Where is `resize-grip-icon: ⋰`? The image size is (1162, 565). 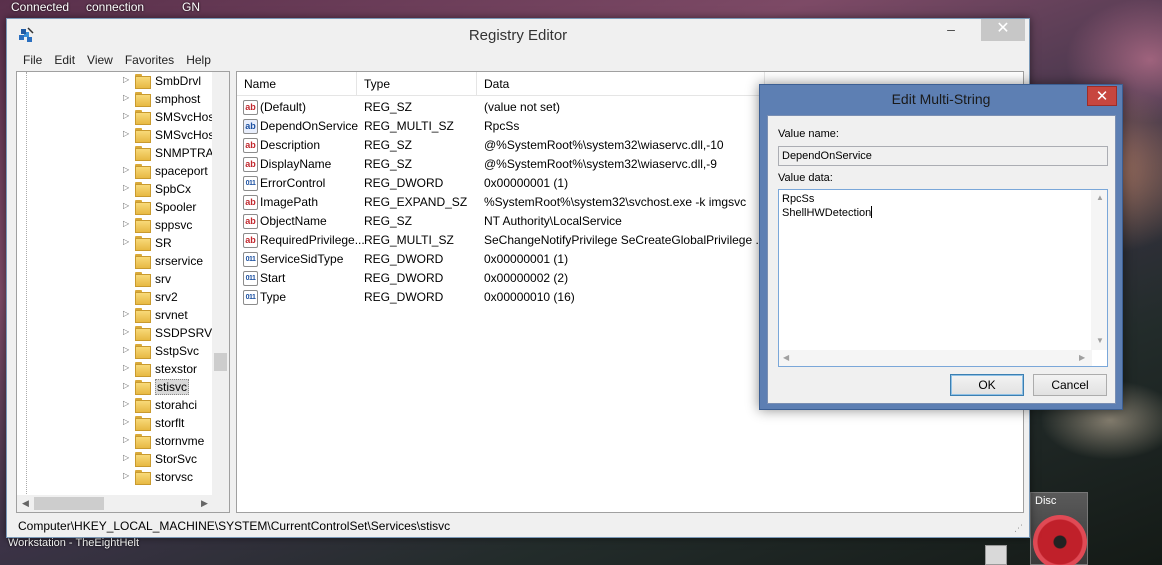
resize-grip-icon: ⋰ is located at coordinates (1018, 528).